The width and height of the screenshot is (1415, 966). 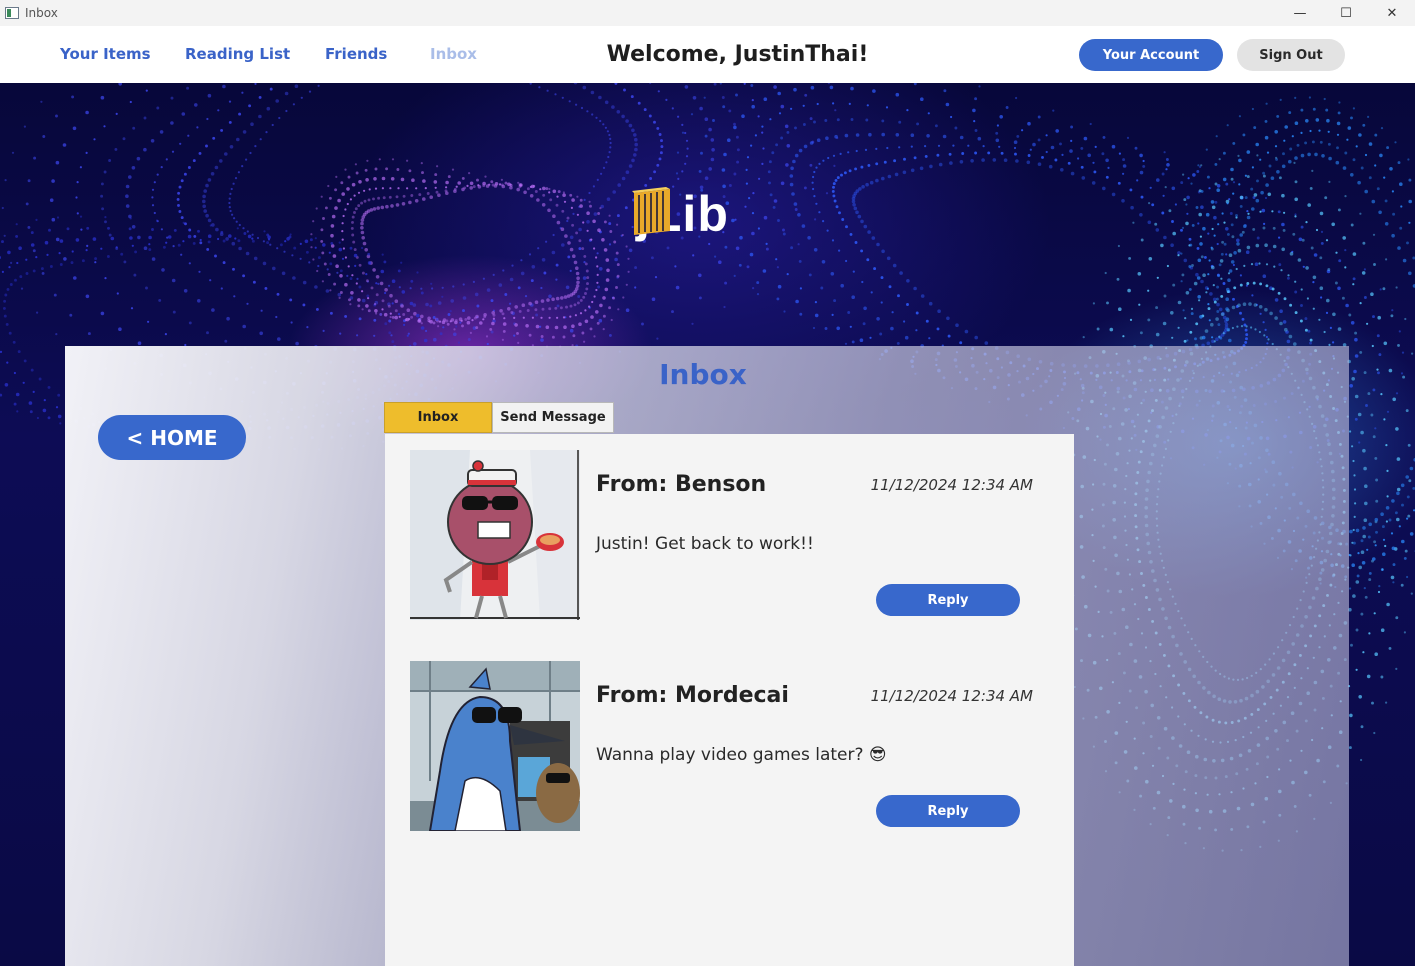 What do you see at coordinates (356, 54) in the screenshot?
I see `nav-friends: Friends` at bounding box center [356, 54].